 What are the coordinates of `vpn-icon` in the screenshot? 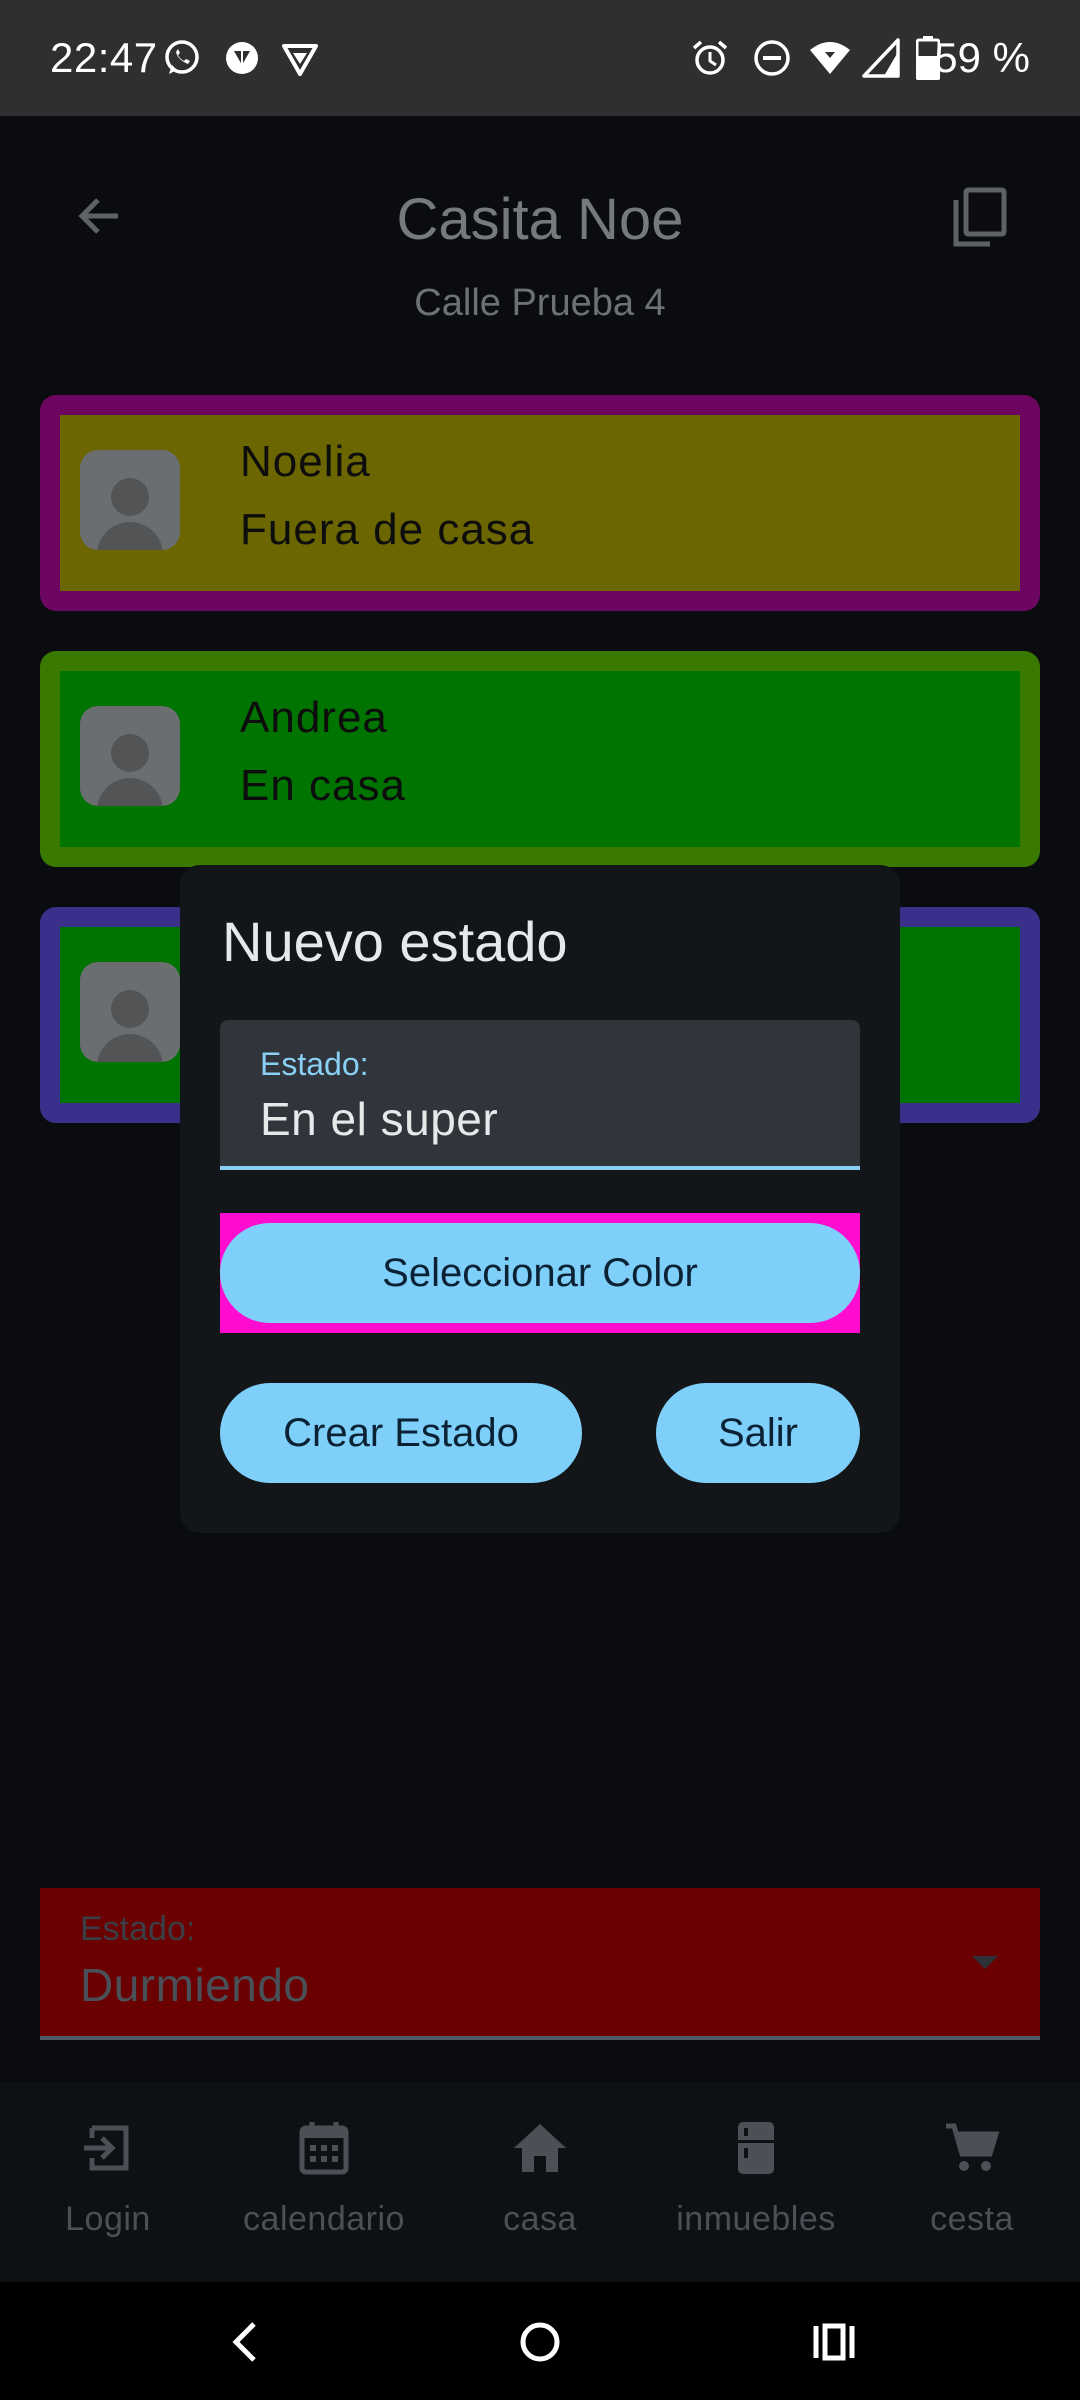 It's located at (300, 60).